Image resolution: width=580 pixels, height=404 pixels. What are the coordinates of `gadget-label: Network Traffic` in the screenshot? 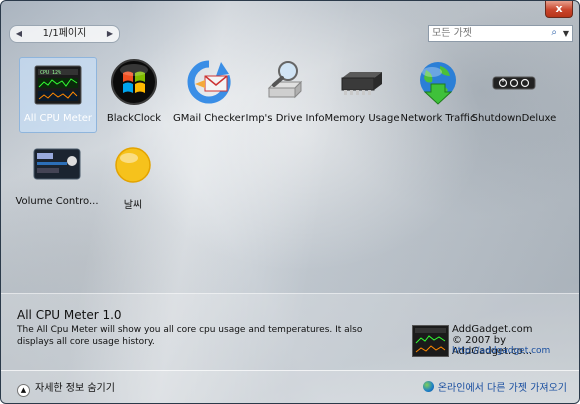 It's located at (438, 118).